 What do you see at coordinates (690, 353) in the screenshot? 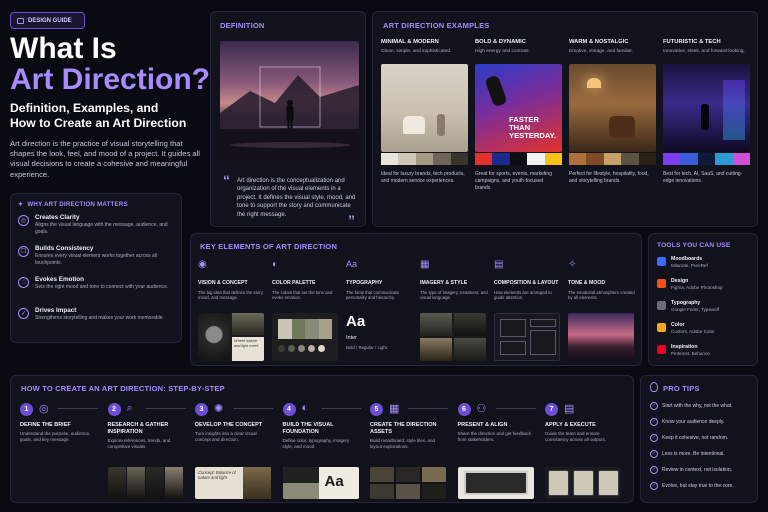
I see `tool-desc: Pinterest, Behance` at bounding box center [690, 353].